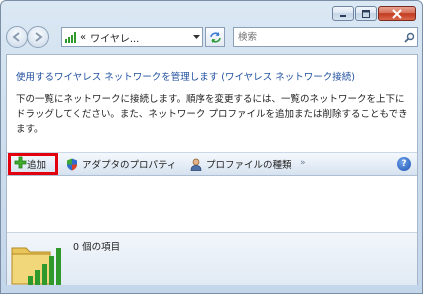 Image resolution: width=423 pixels, height=294 pixels. What do you see at coordinates (97, 247) in the screenshot?
I see `item-count: 0 個の項目` at bounding box center [97, 247].